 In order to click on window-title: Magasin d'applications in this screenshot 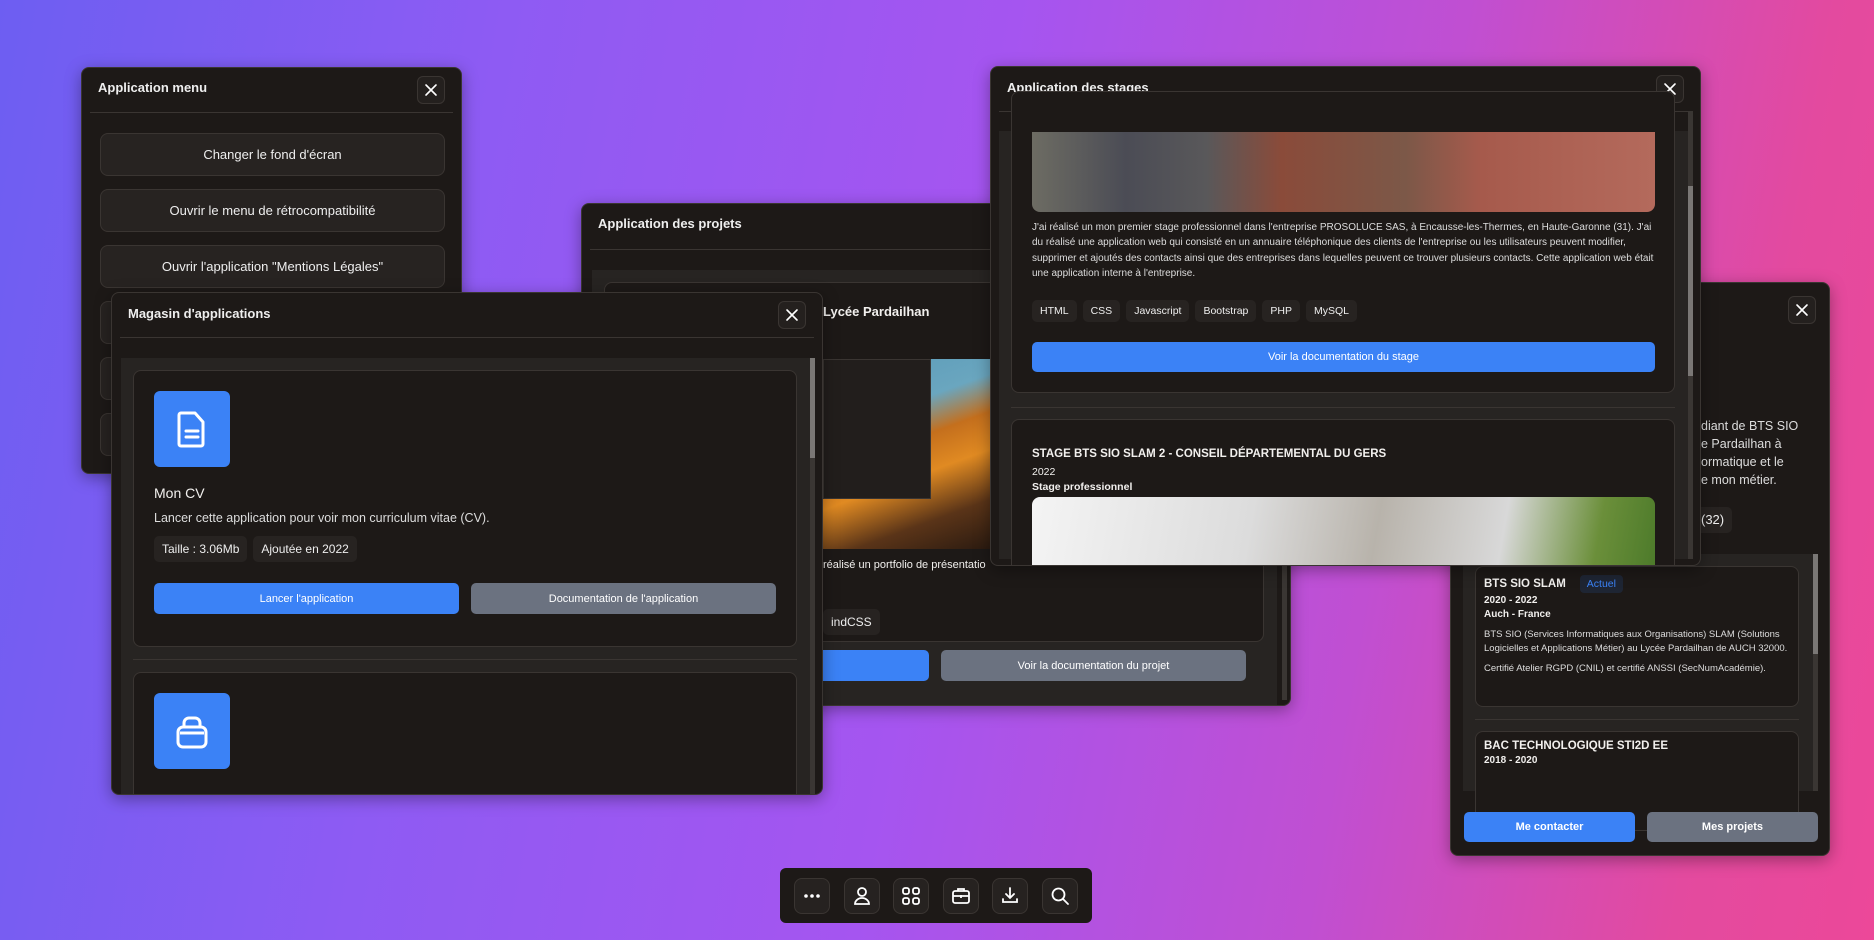, I will do `click(199, 313)`.